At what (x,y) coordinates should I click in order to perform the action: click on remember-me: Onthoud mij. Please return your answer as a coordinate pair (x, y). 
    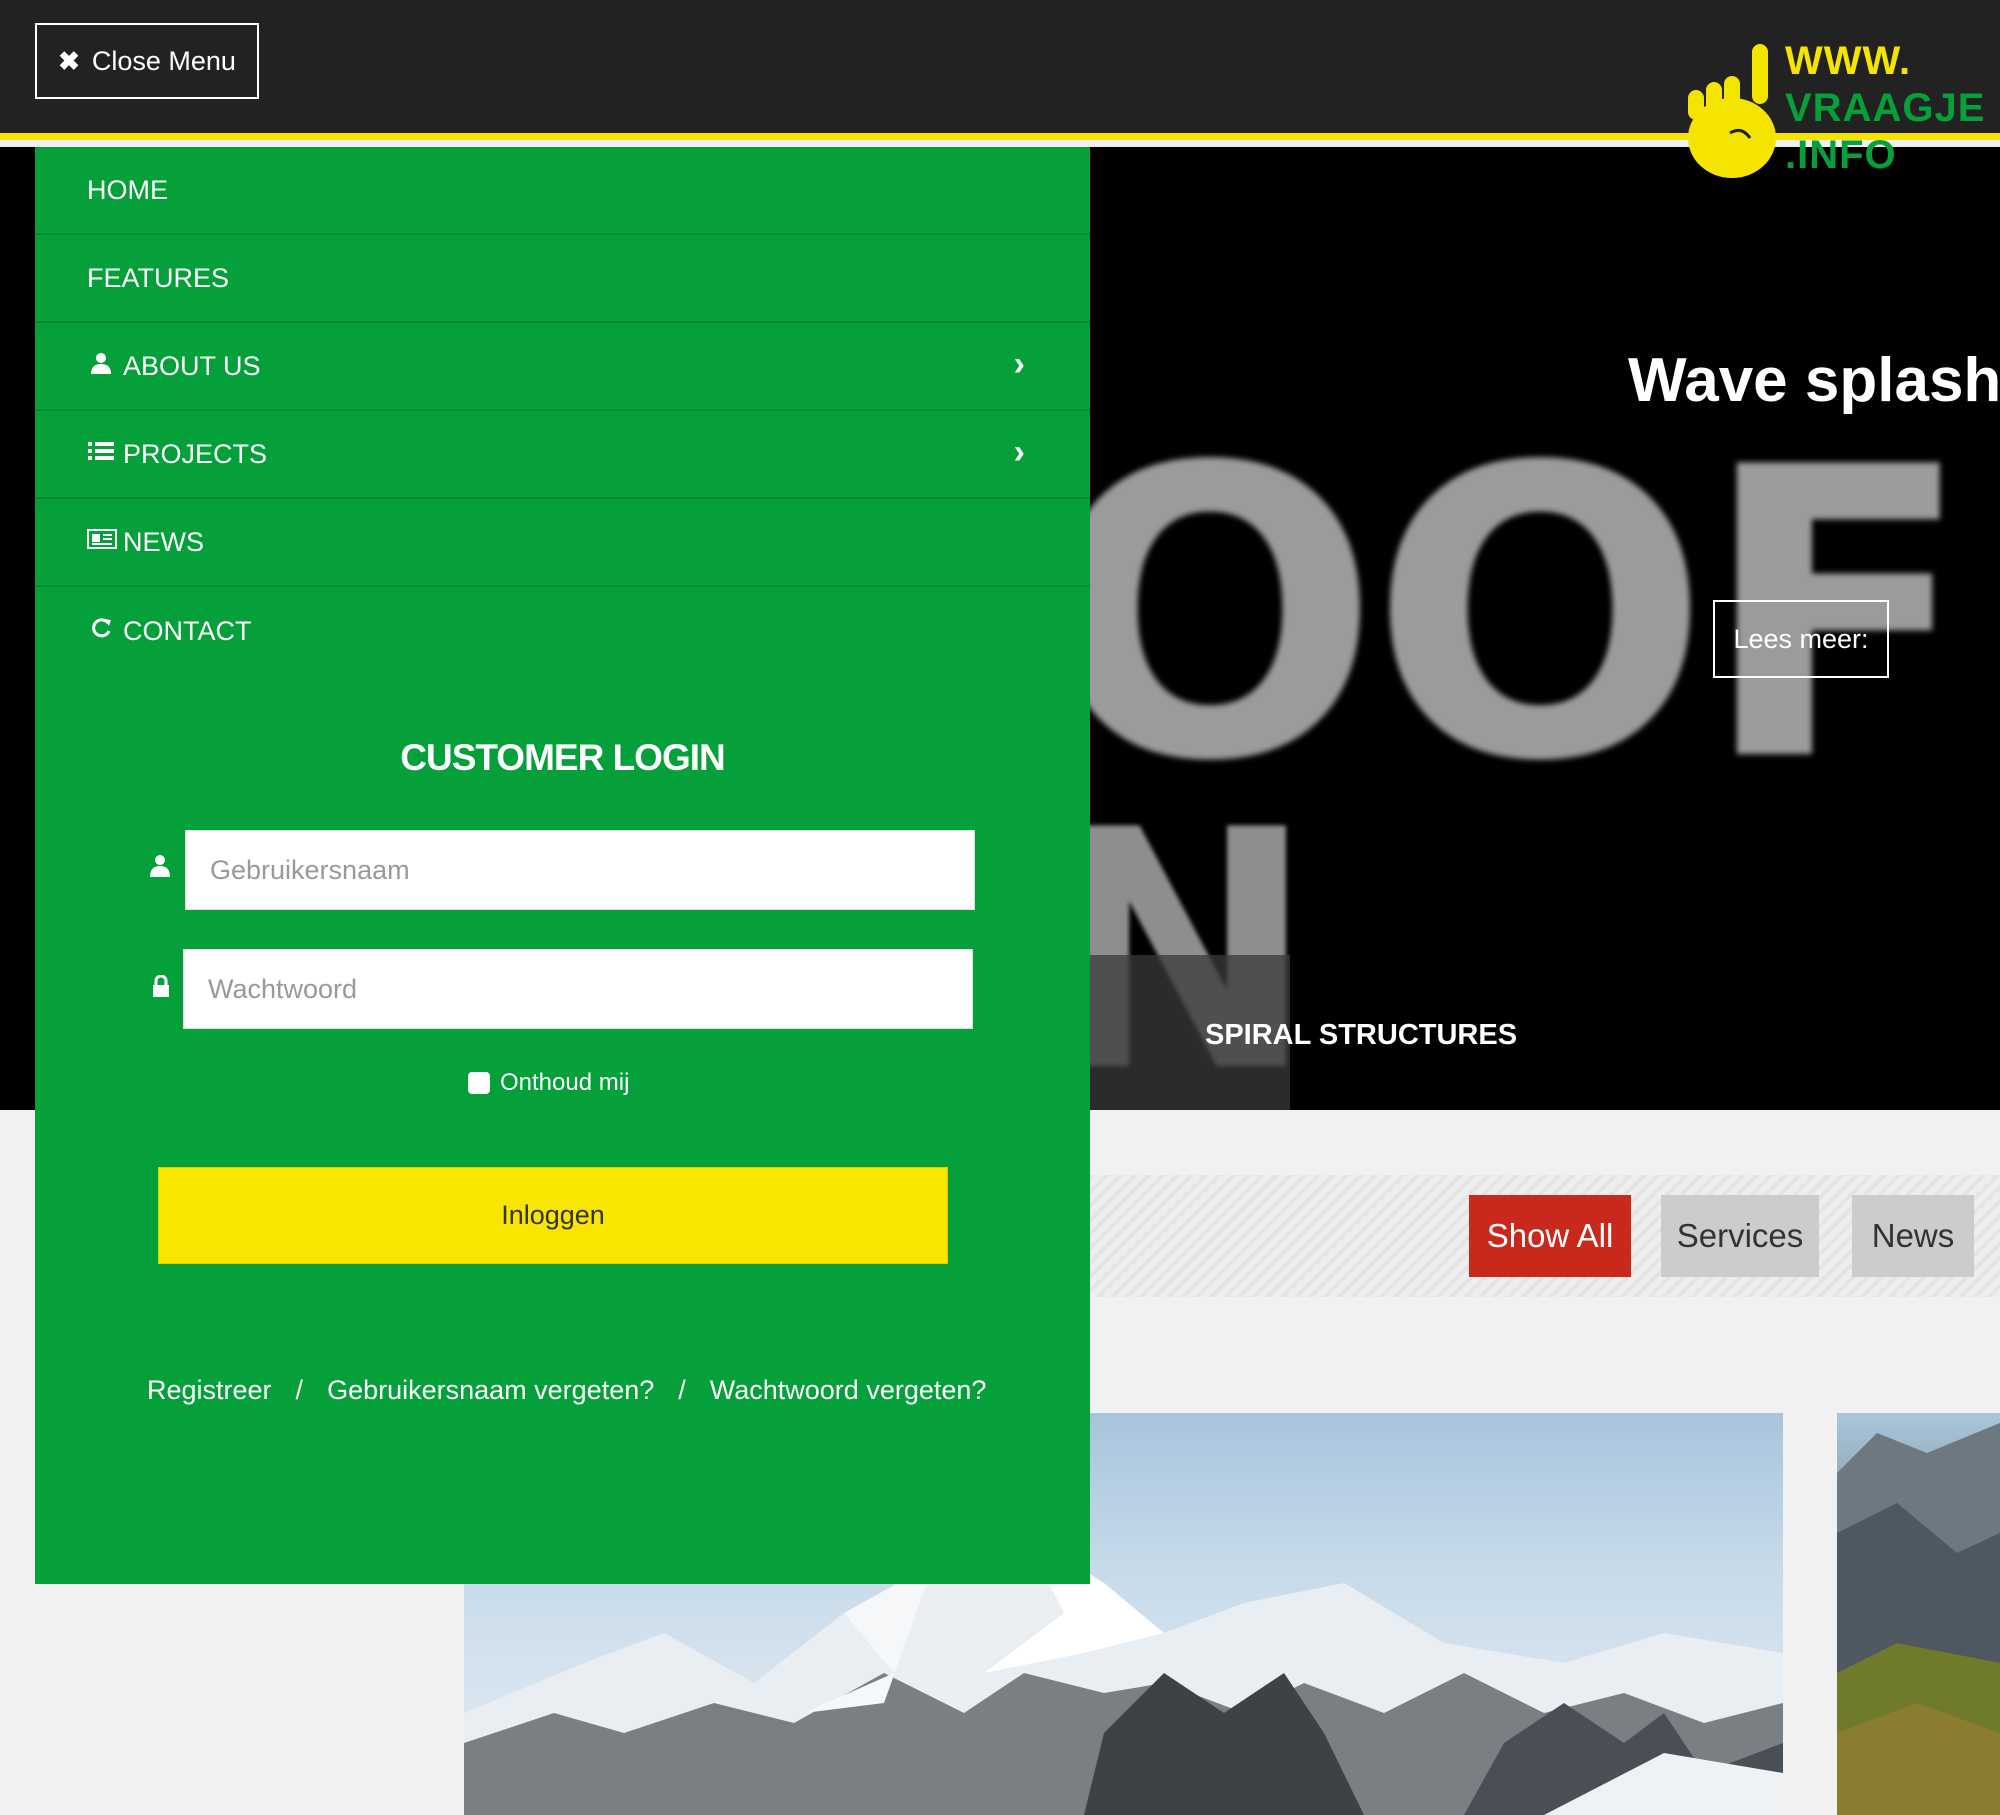
    Looking at the image, I should click on (548, 1083).